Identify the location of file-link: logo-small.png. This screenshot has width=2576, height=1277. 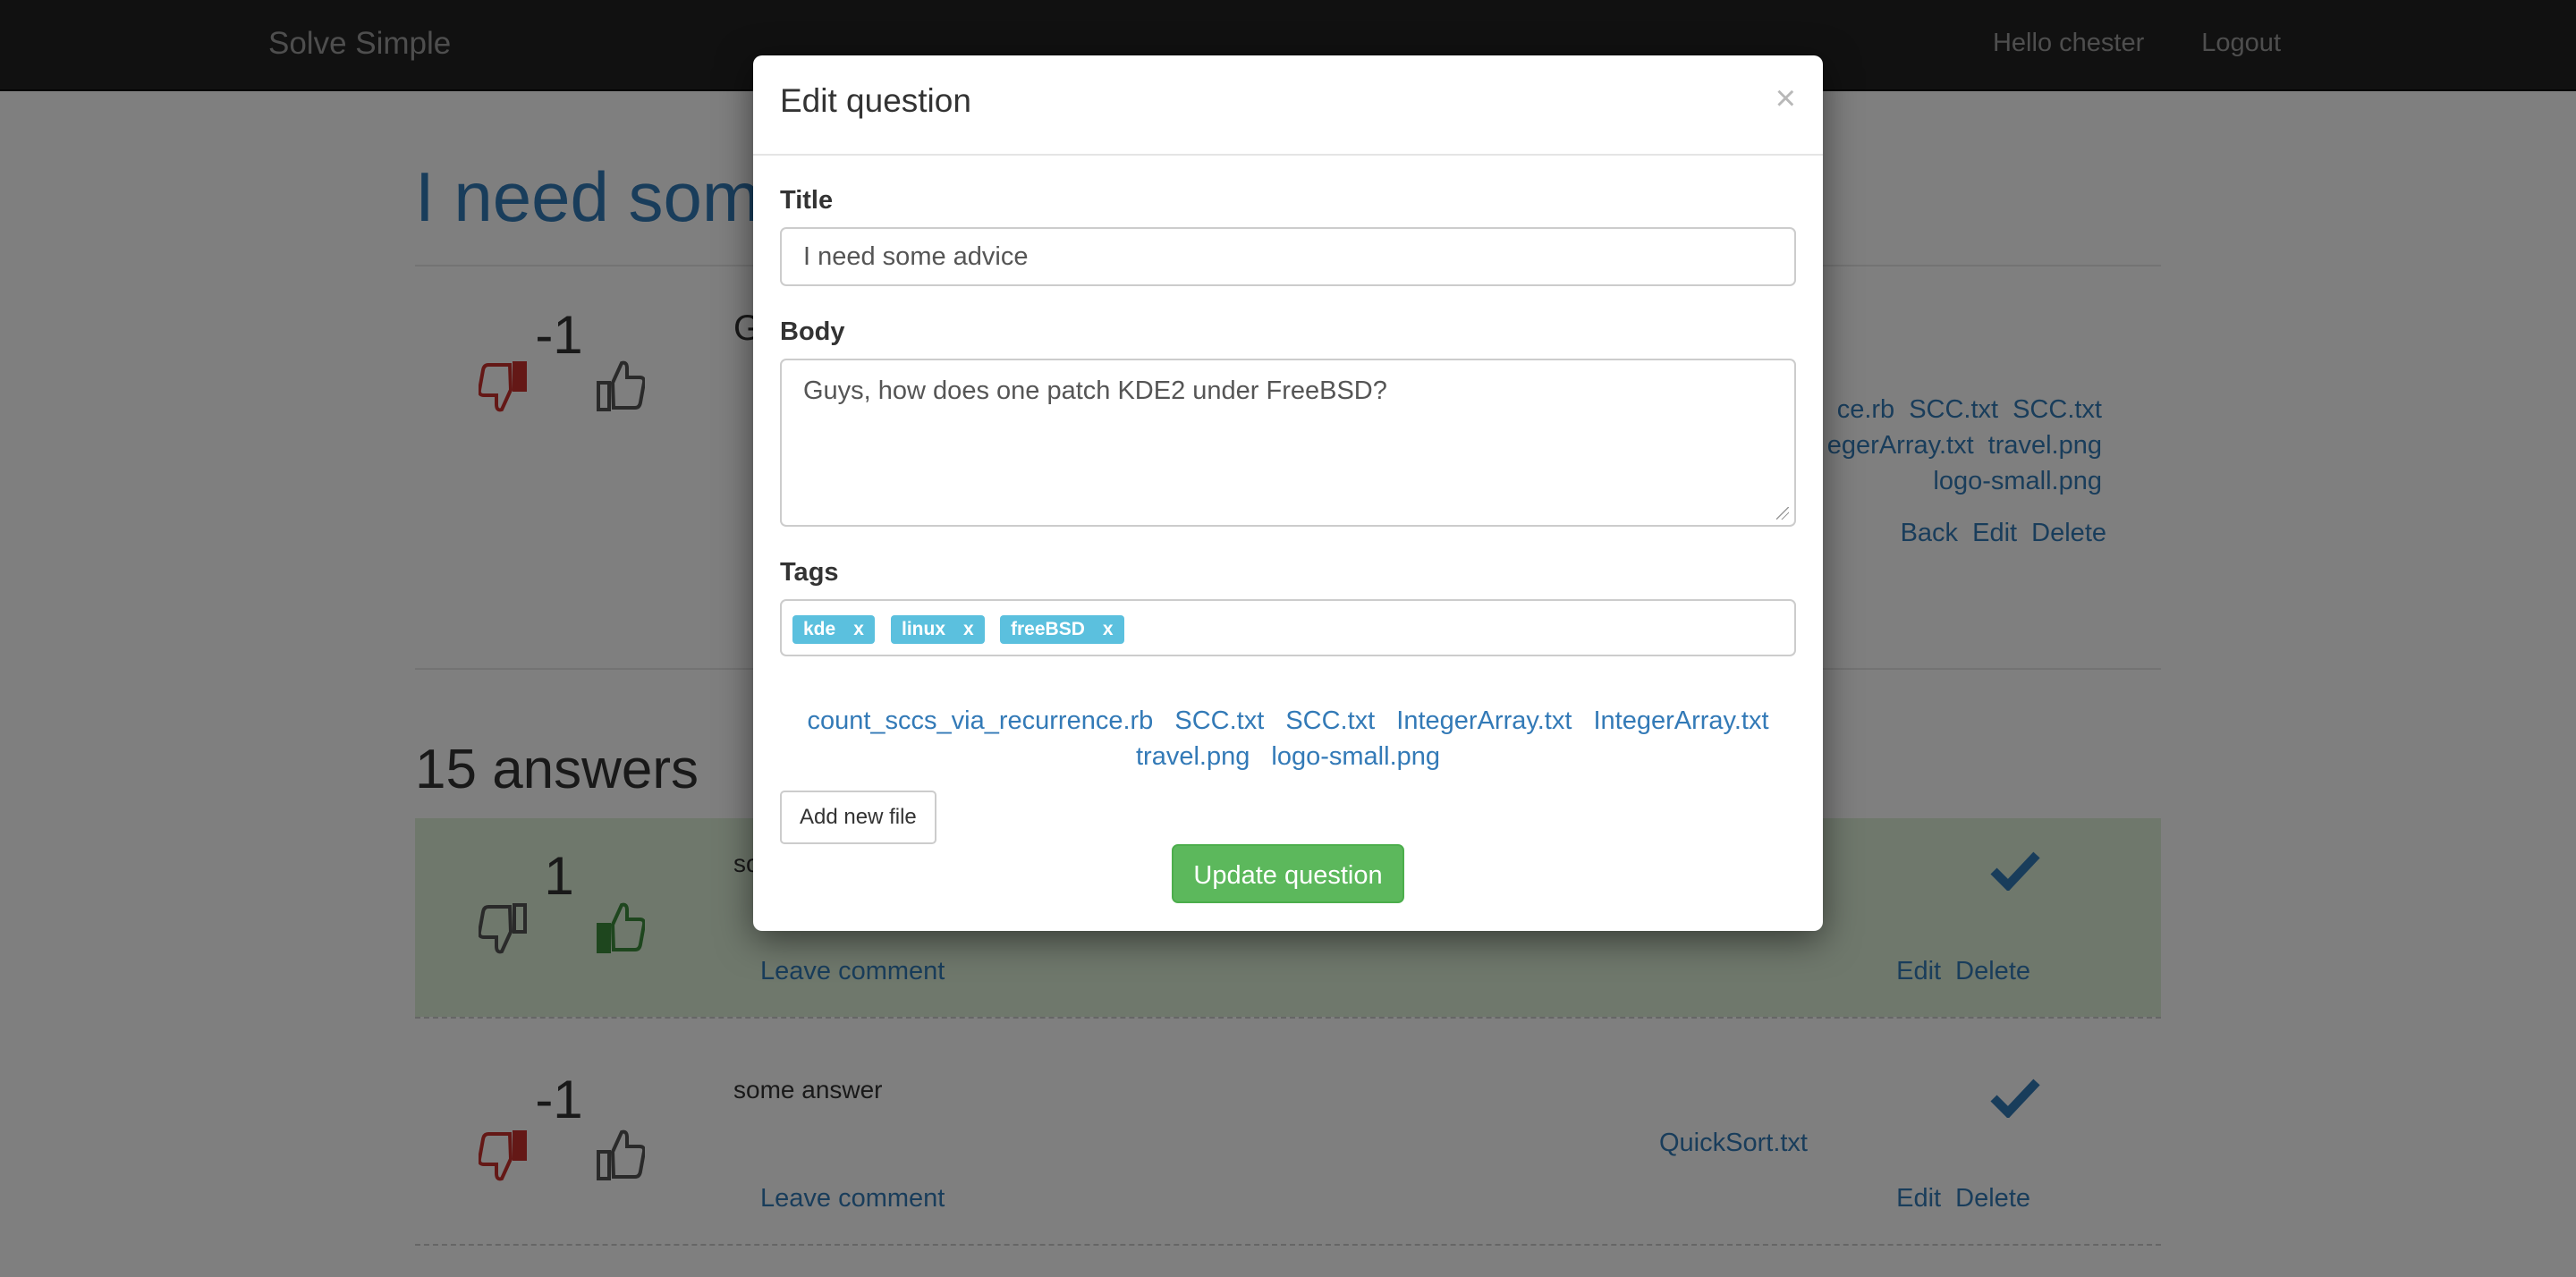
(1355, 756).